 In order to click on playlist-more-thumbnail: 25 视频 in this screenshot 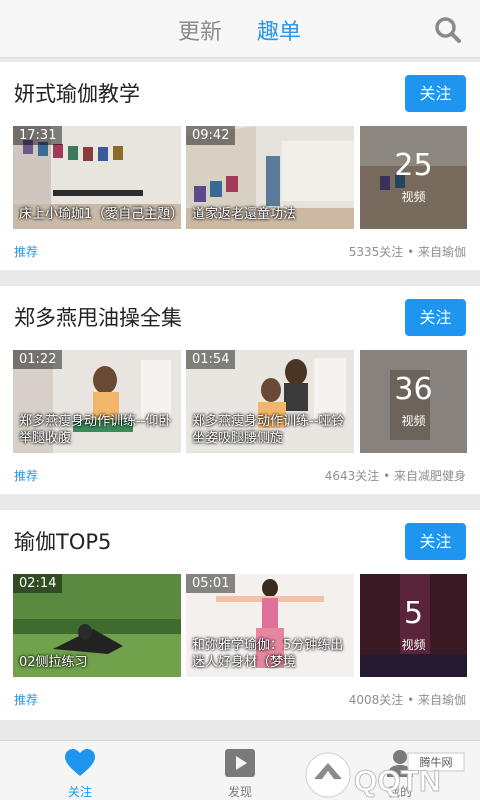, I will do `click(413, 177)`.